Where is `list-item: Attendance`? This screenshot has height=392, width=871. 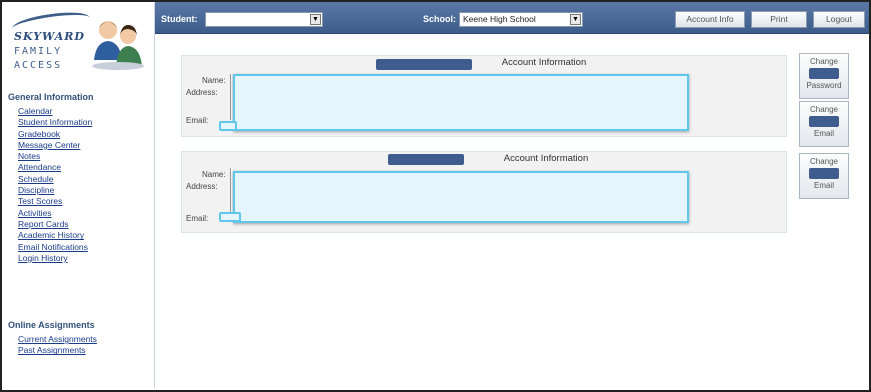 list-item: Attendance is located at coordinates (55, 167).